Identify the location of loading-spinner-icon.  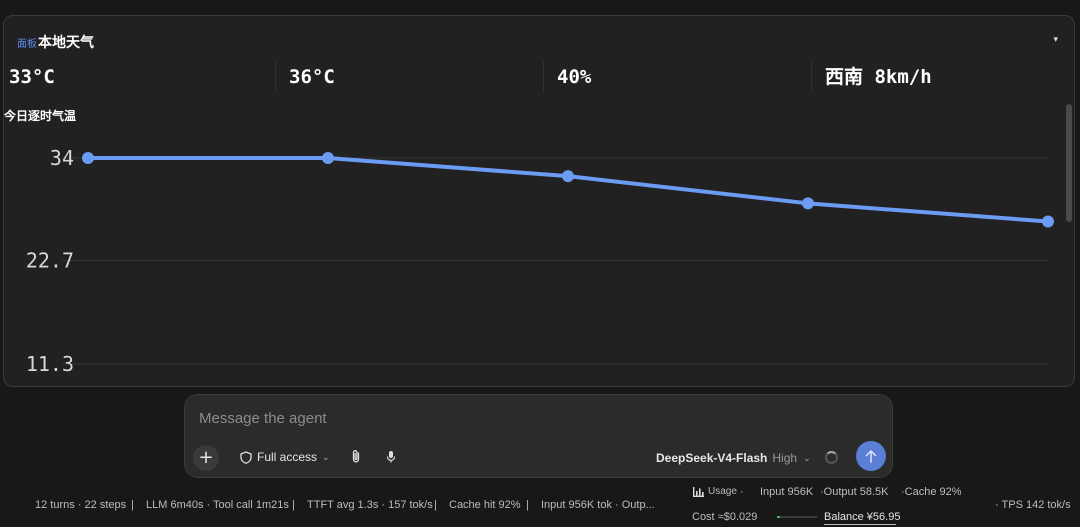
(831, 457).